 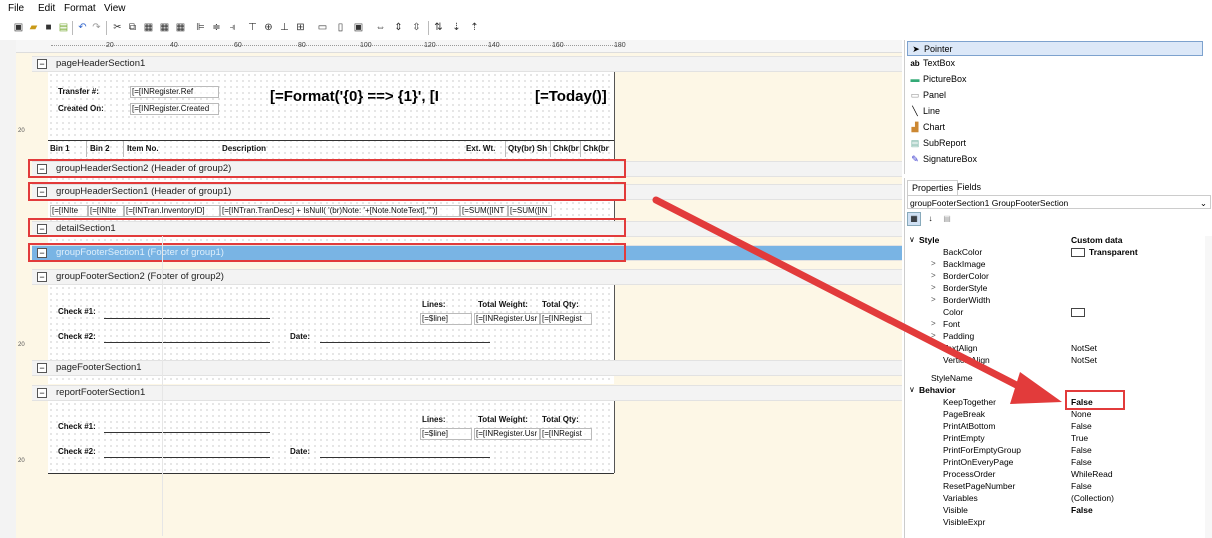 What do you see at coordinates (82, 27) in the screenshot?
I see `undo-icon: ↶` at bounding box center [82, 27].